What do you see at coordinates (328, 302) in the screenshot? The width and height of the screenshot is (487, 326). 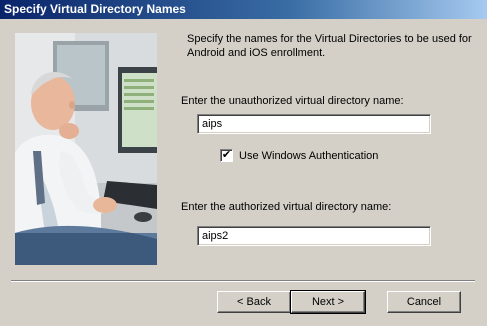 I see `next-button: Next >` at bounding box center [328, 302].